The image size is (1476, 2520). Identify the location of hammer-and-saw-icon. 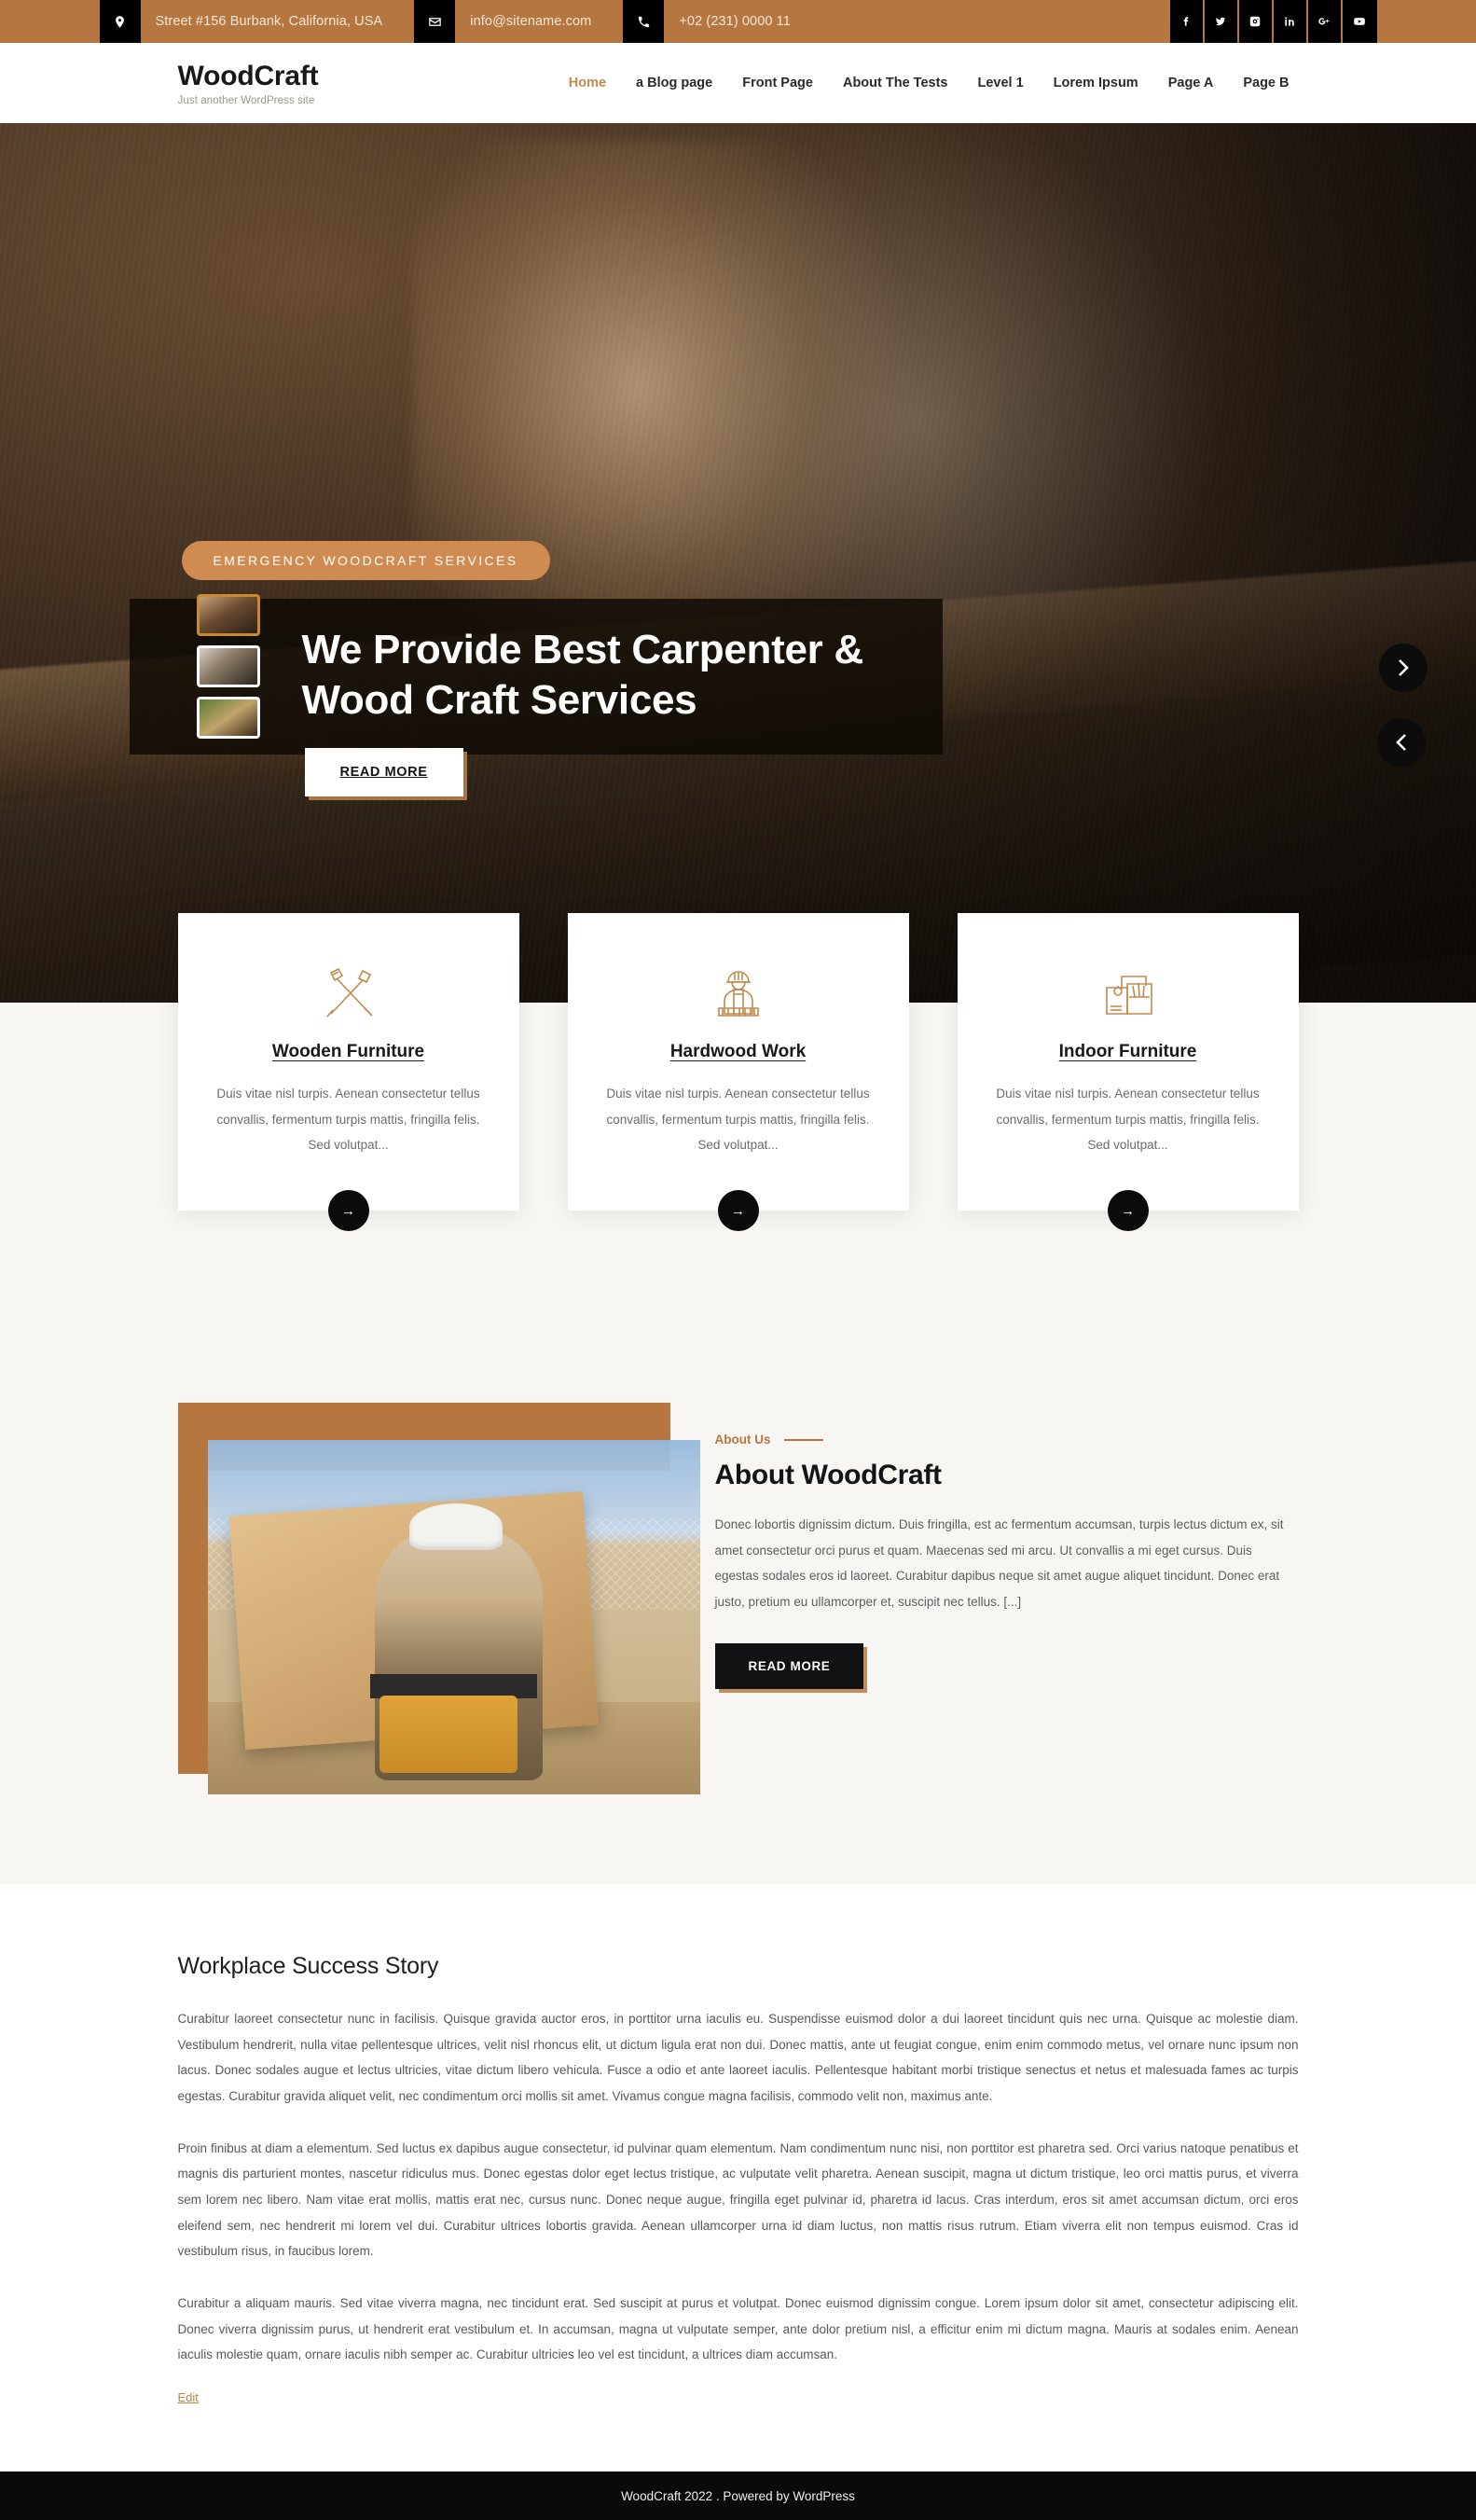
(349, 992).